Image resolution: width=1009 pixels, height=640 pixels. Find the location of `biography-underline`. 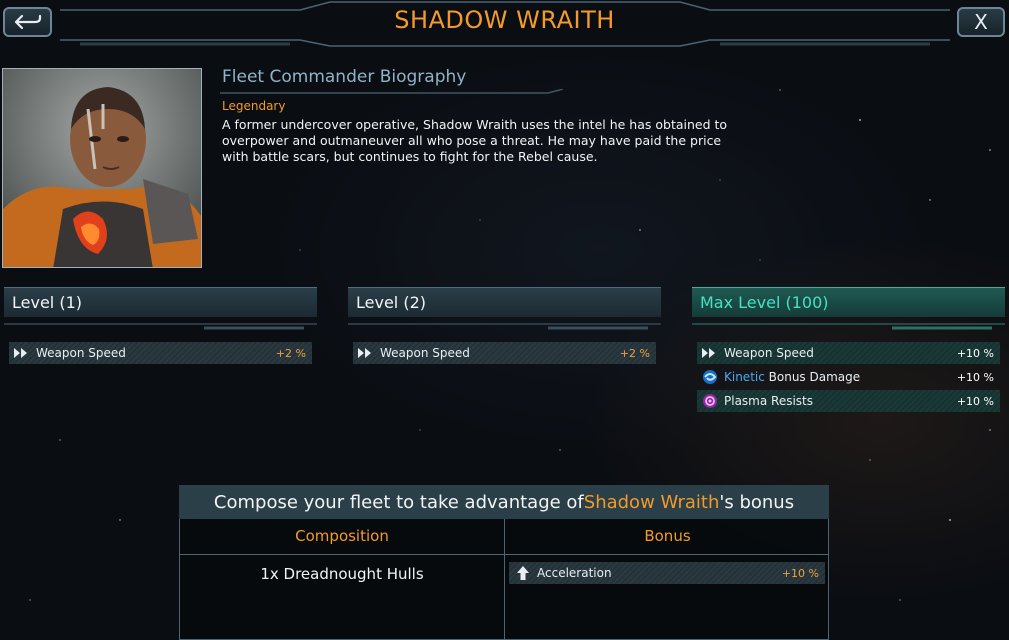

biography-underline is located at coordinates (392, 91).